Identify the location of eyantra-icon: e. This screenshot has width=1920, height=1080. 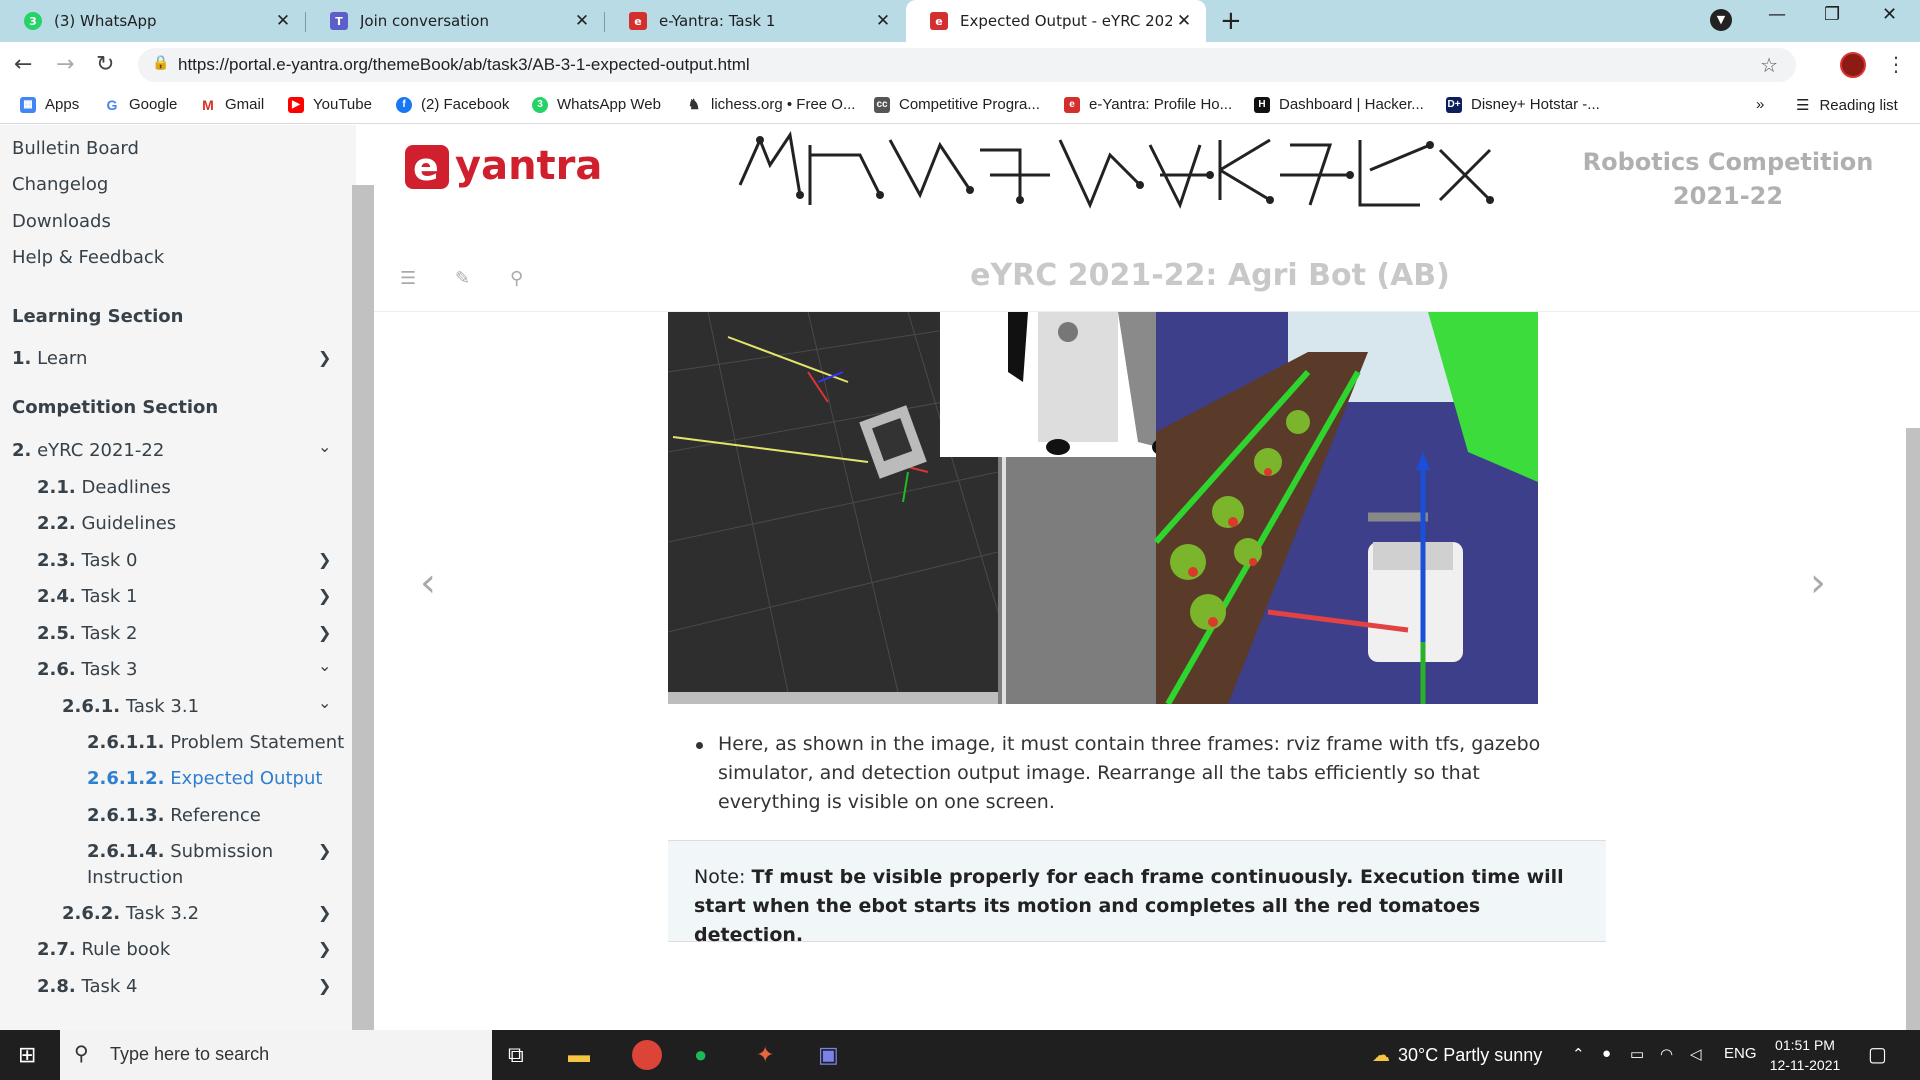
(1072, 104).